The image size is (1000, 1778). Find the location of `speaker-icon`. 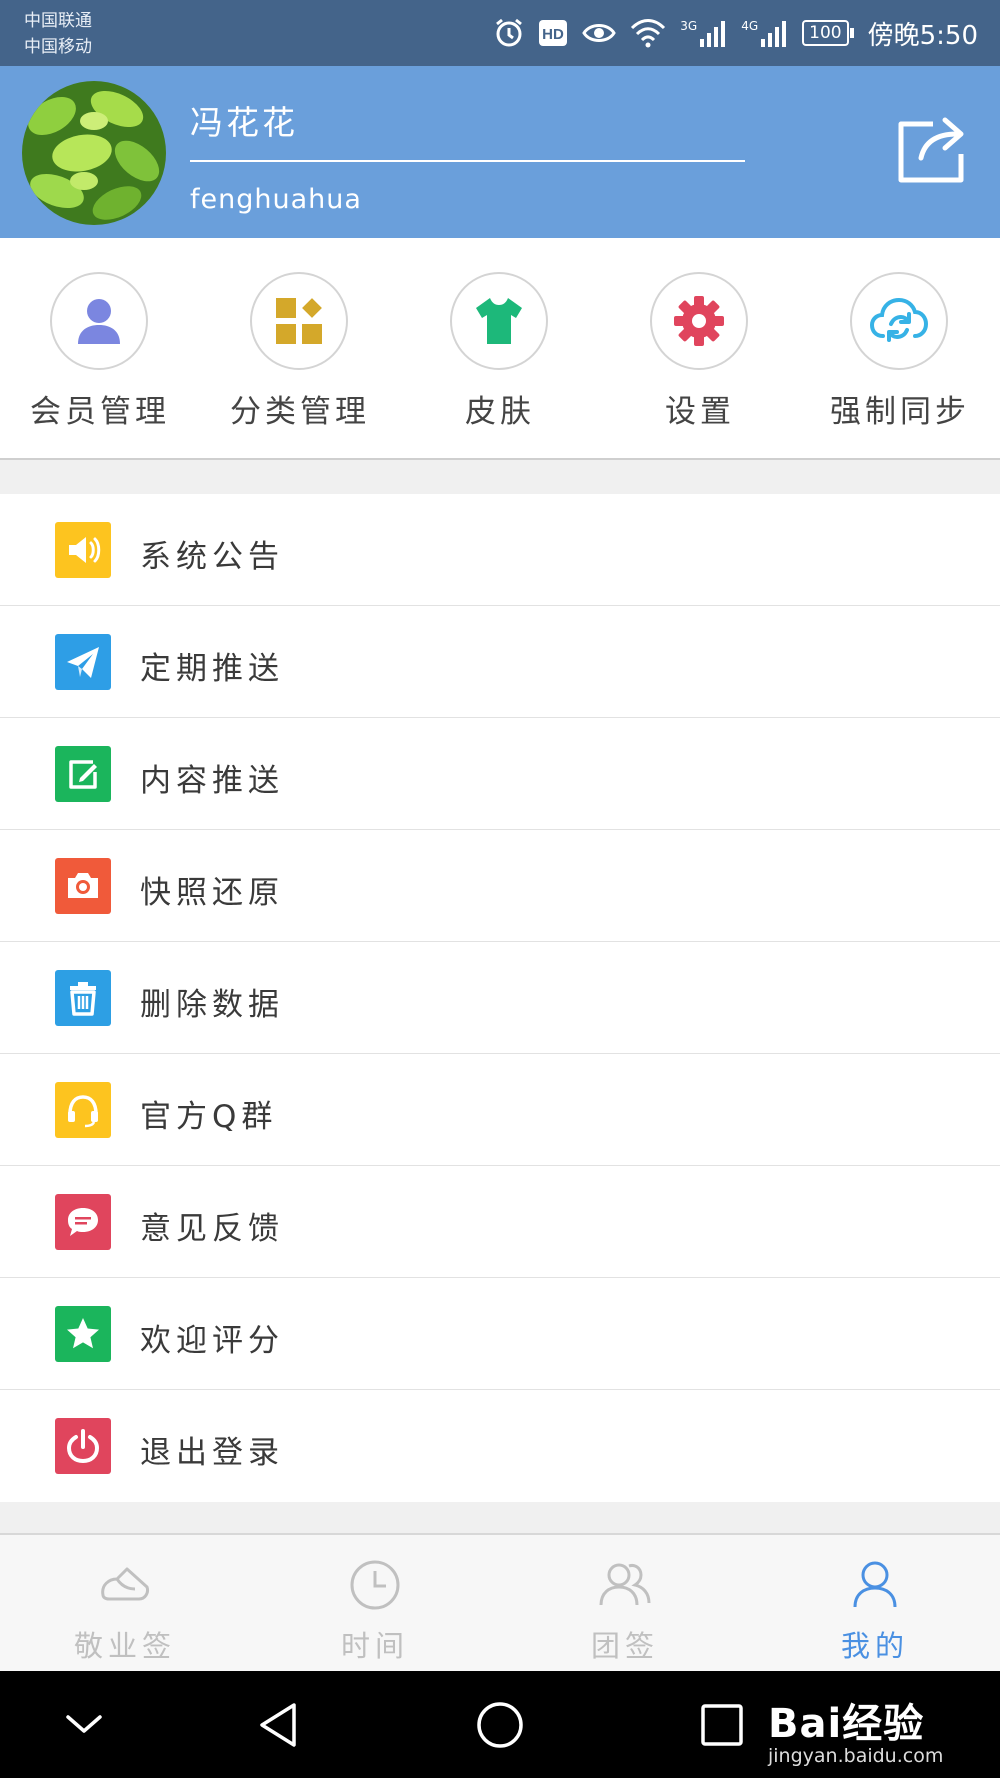

speaker-icon is located at coordinates (83, 550).